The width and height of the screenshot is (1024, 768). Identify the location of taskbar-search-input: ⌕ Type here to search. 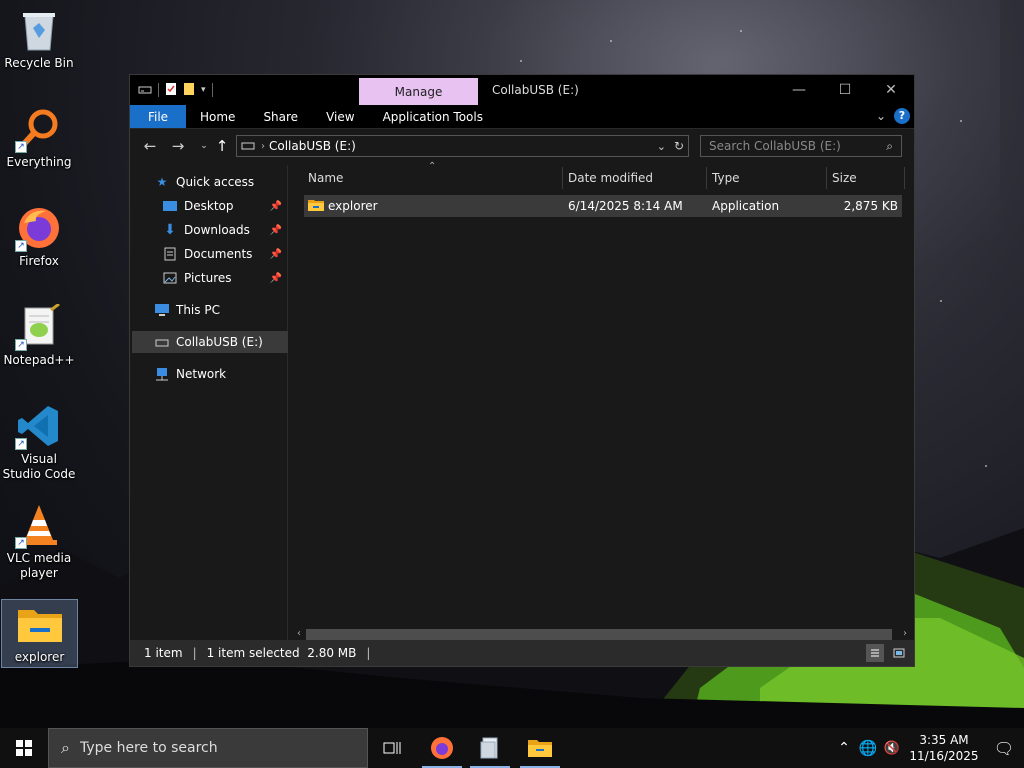
(208, 748).